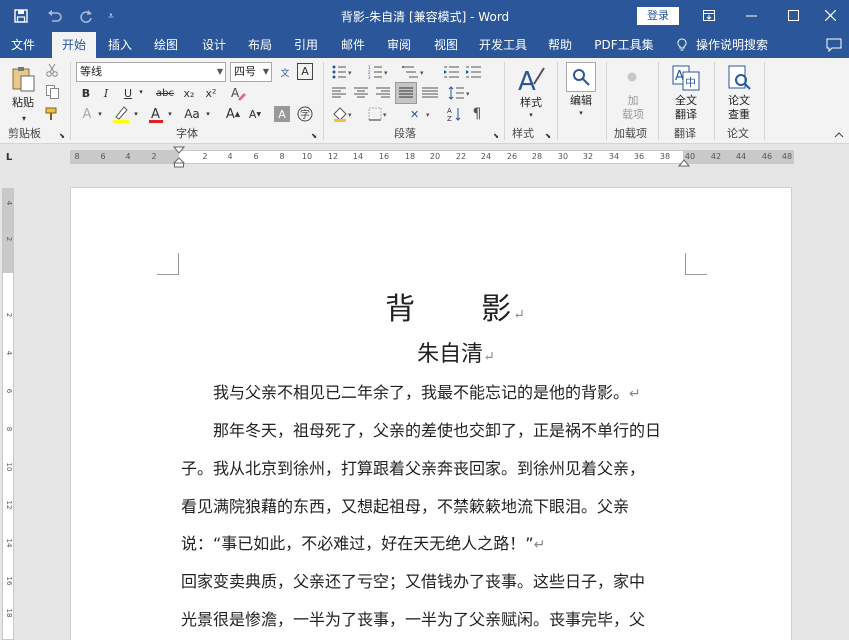 This screenshot has width=849, height=640. Describe the element at coordinates (548, 136) in the screenshot. I see `styles-launcher-icon: ⬊` at that location.